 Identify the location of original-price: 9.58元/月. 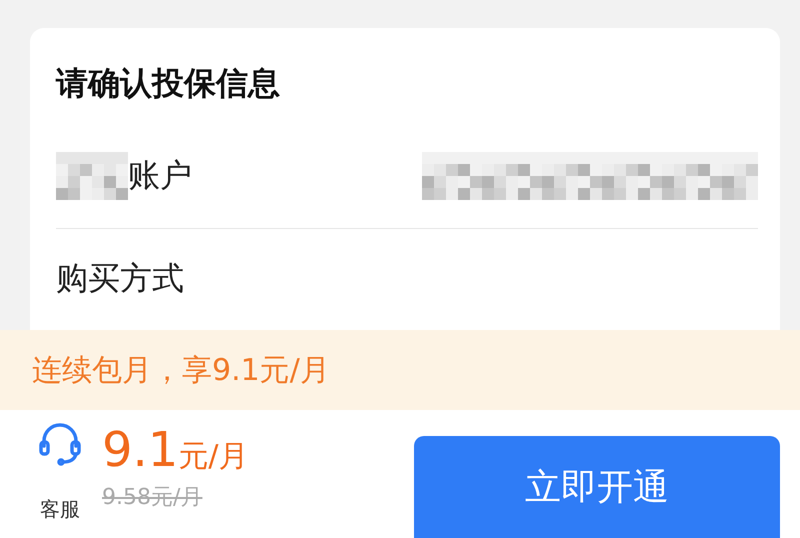
(153, 498).